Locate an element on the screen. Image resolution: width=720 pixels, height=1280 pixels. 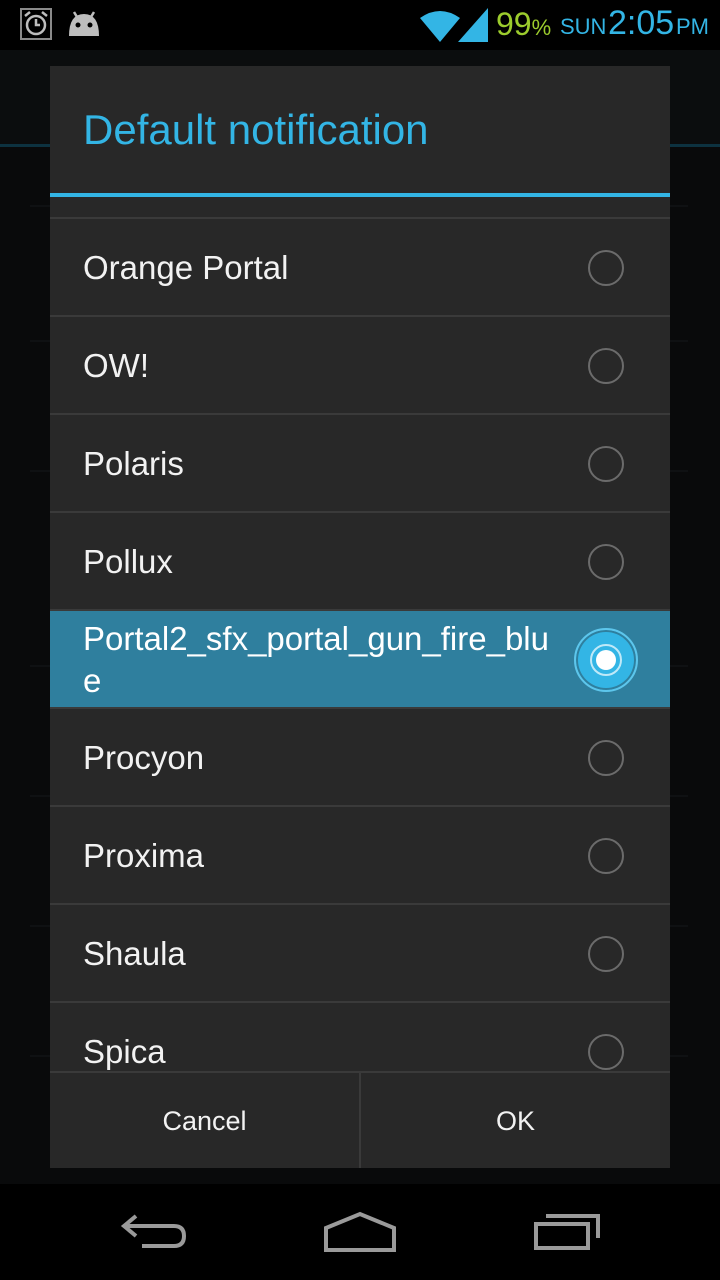
list-item-selected: Portal2_sfx_portal_gun_fire_blue is located at coordinates (360, 658).